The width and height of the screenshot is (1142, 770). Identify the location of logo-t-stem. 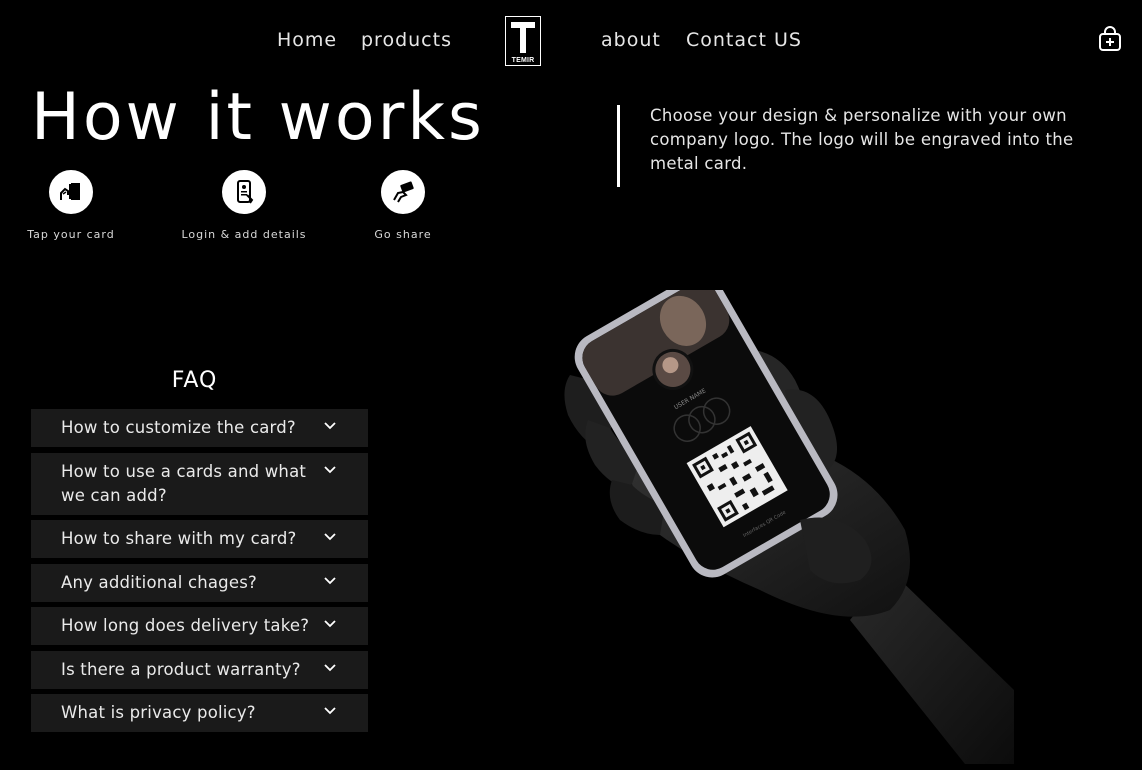
(523, 40).